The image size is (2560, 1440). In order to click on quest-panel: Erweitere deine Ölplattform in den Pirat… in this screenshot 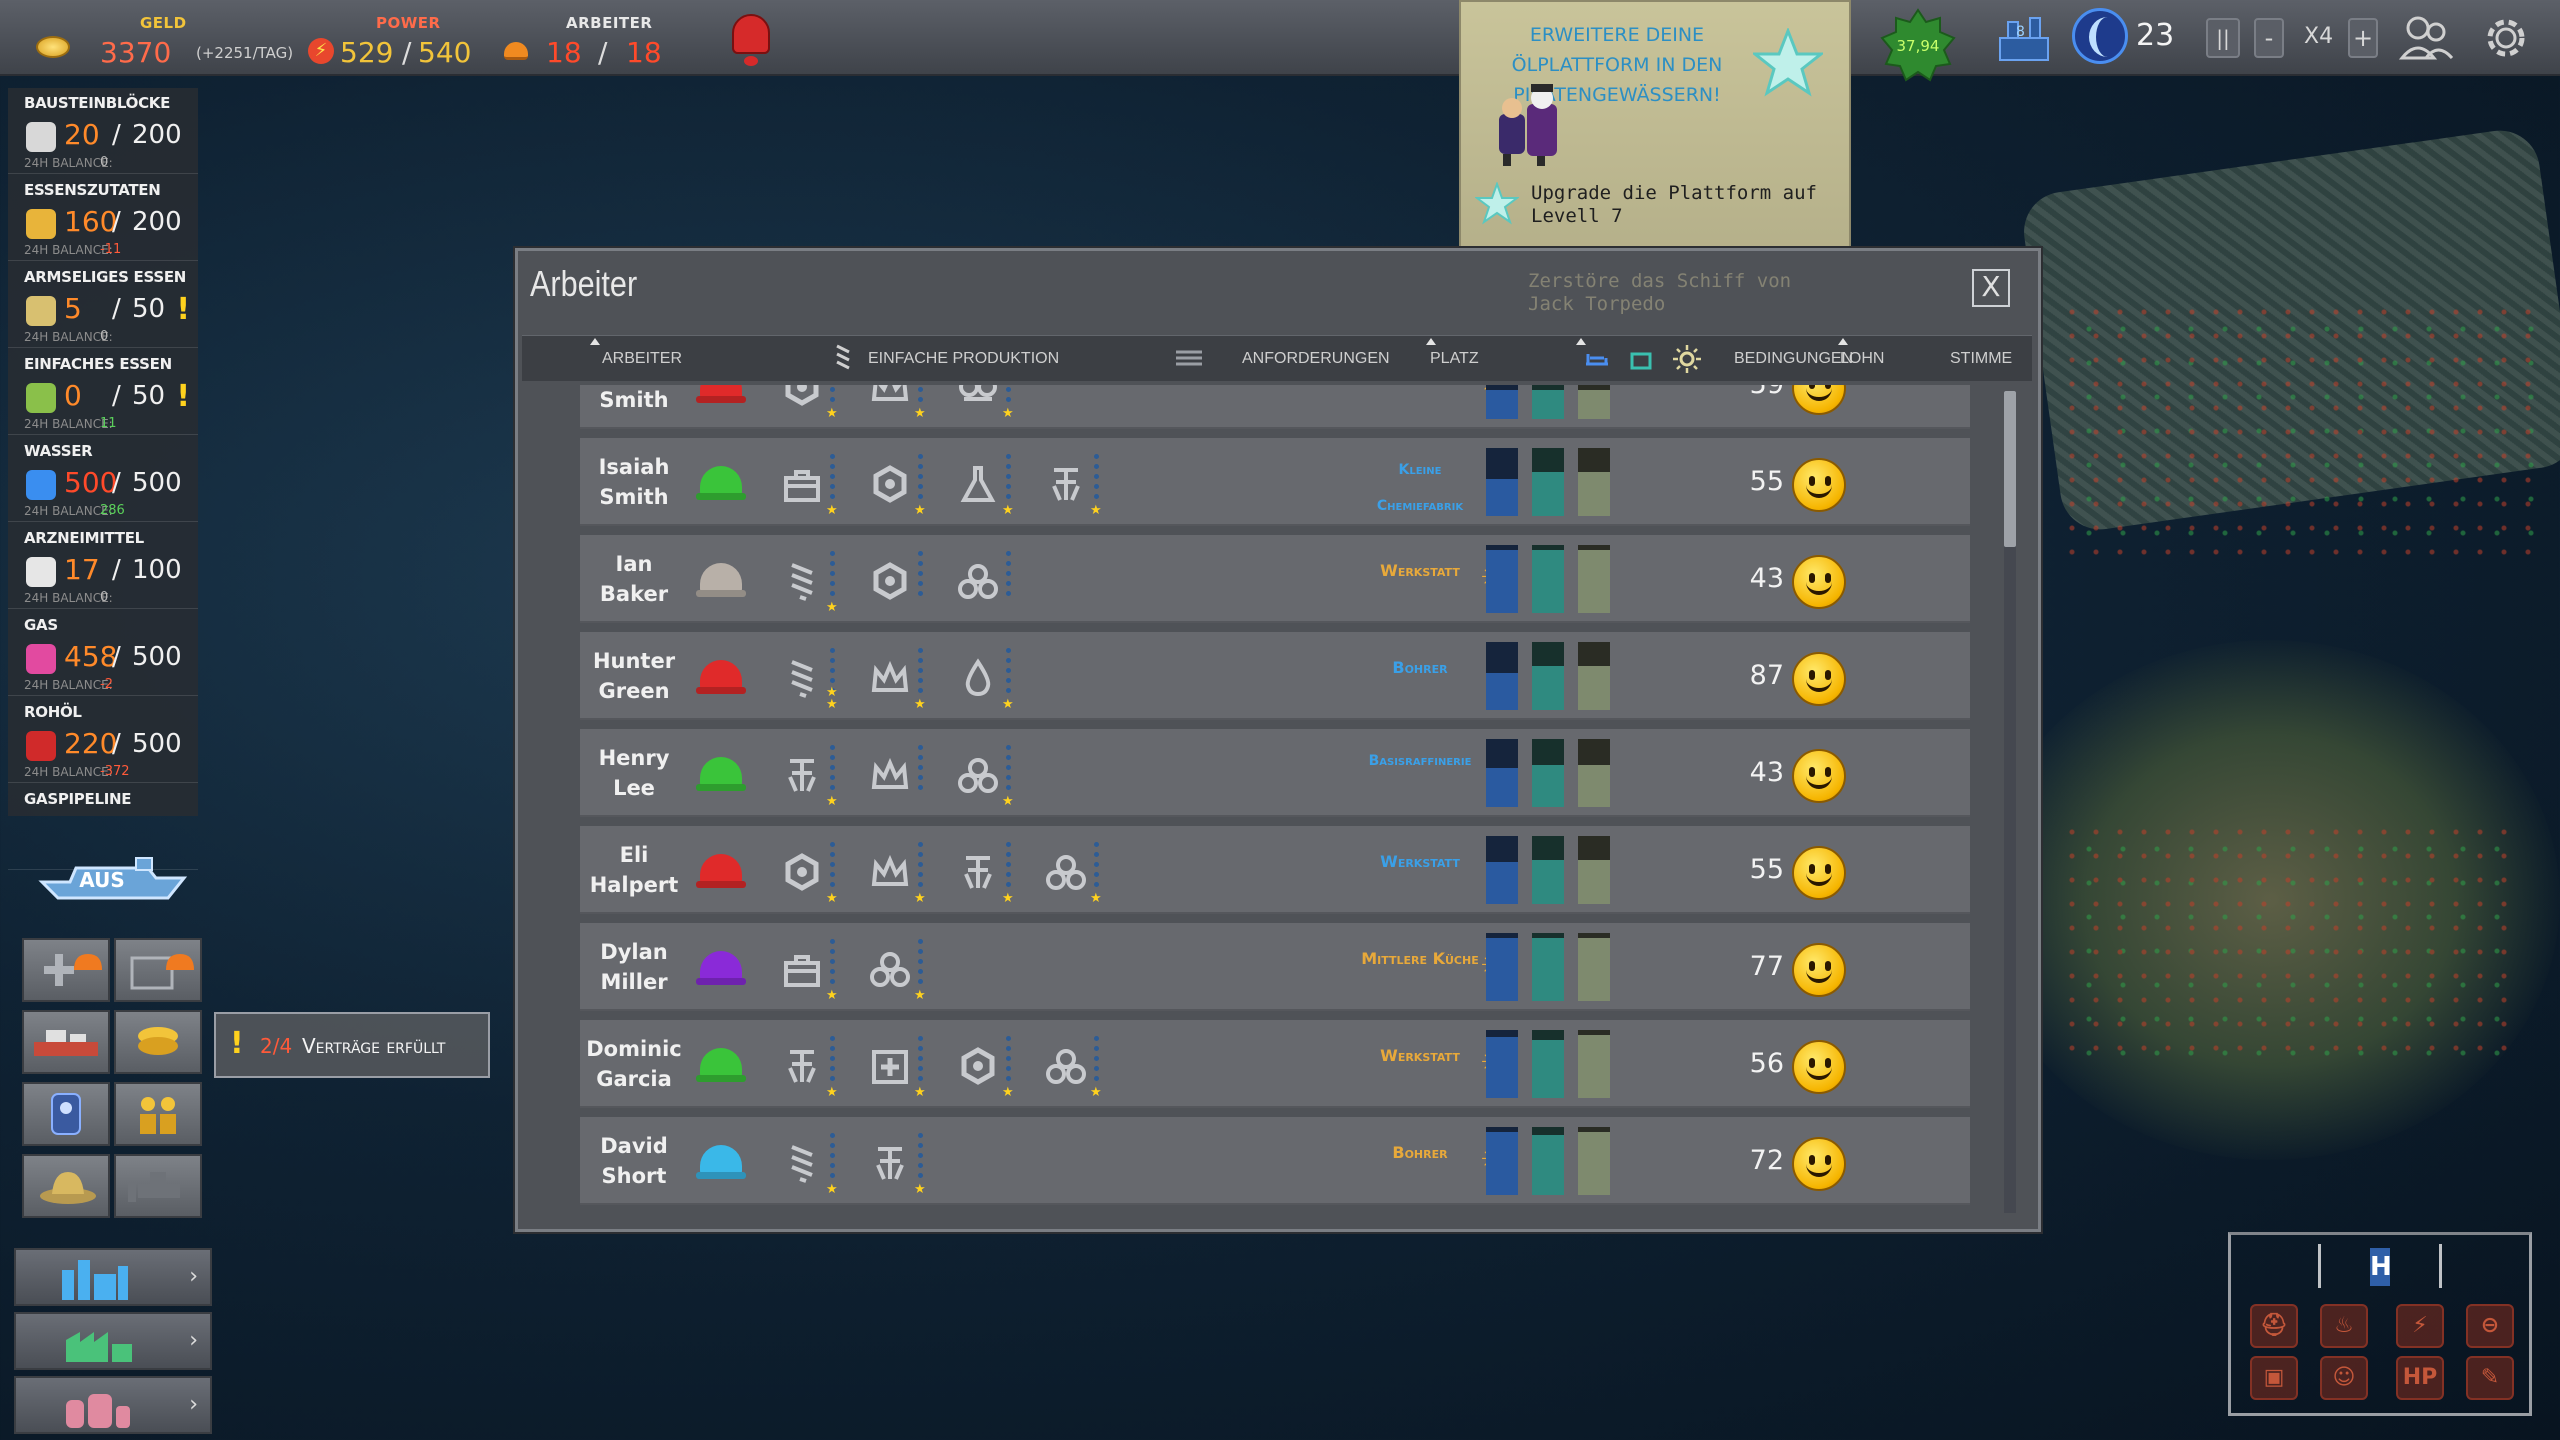, I will do `click(1655, 126)`.